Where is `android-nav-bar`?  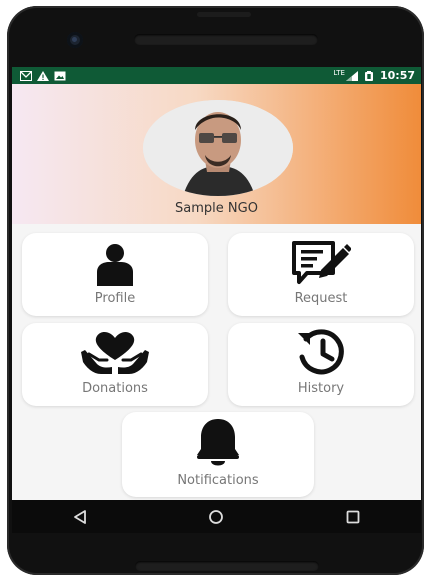
android-nav-bar is located at coordinates (216, 516).